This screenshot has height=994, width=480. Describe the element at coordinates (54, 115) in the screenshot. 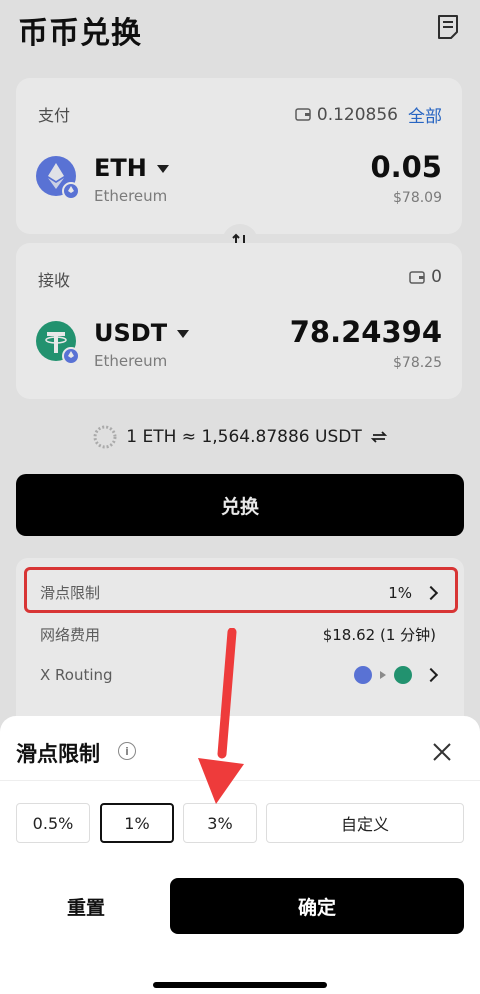

I see `pay-label: 支付` at that location.